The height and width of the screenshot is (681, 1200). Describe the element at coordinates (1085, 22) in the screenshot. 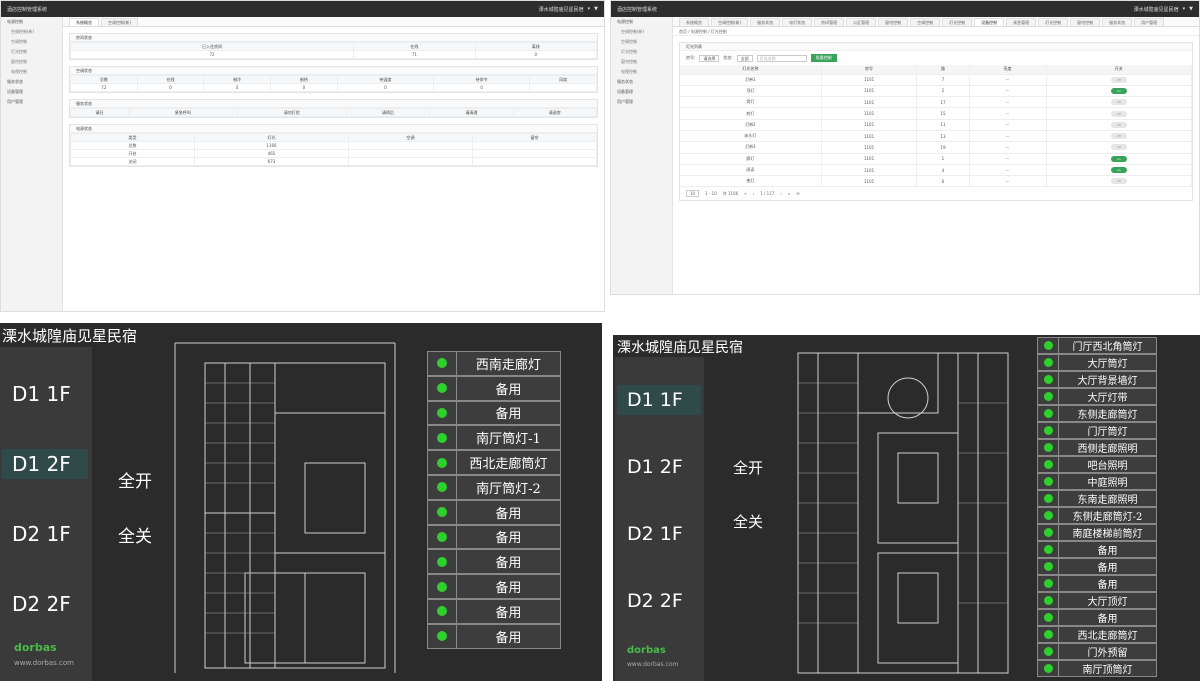

I see `tab: 窗帘控制` at that location.